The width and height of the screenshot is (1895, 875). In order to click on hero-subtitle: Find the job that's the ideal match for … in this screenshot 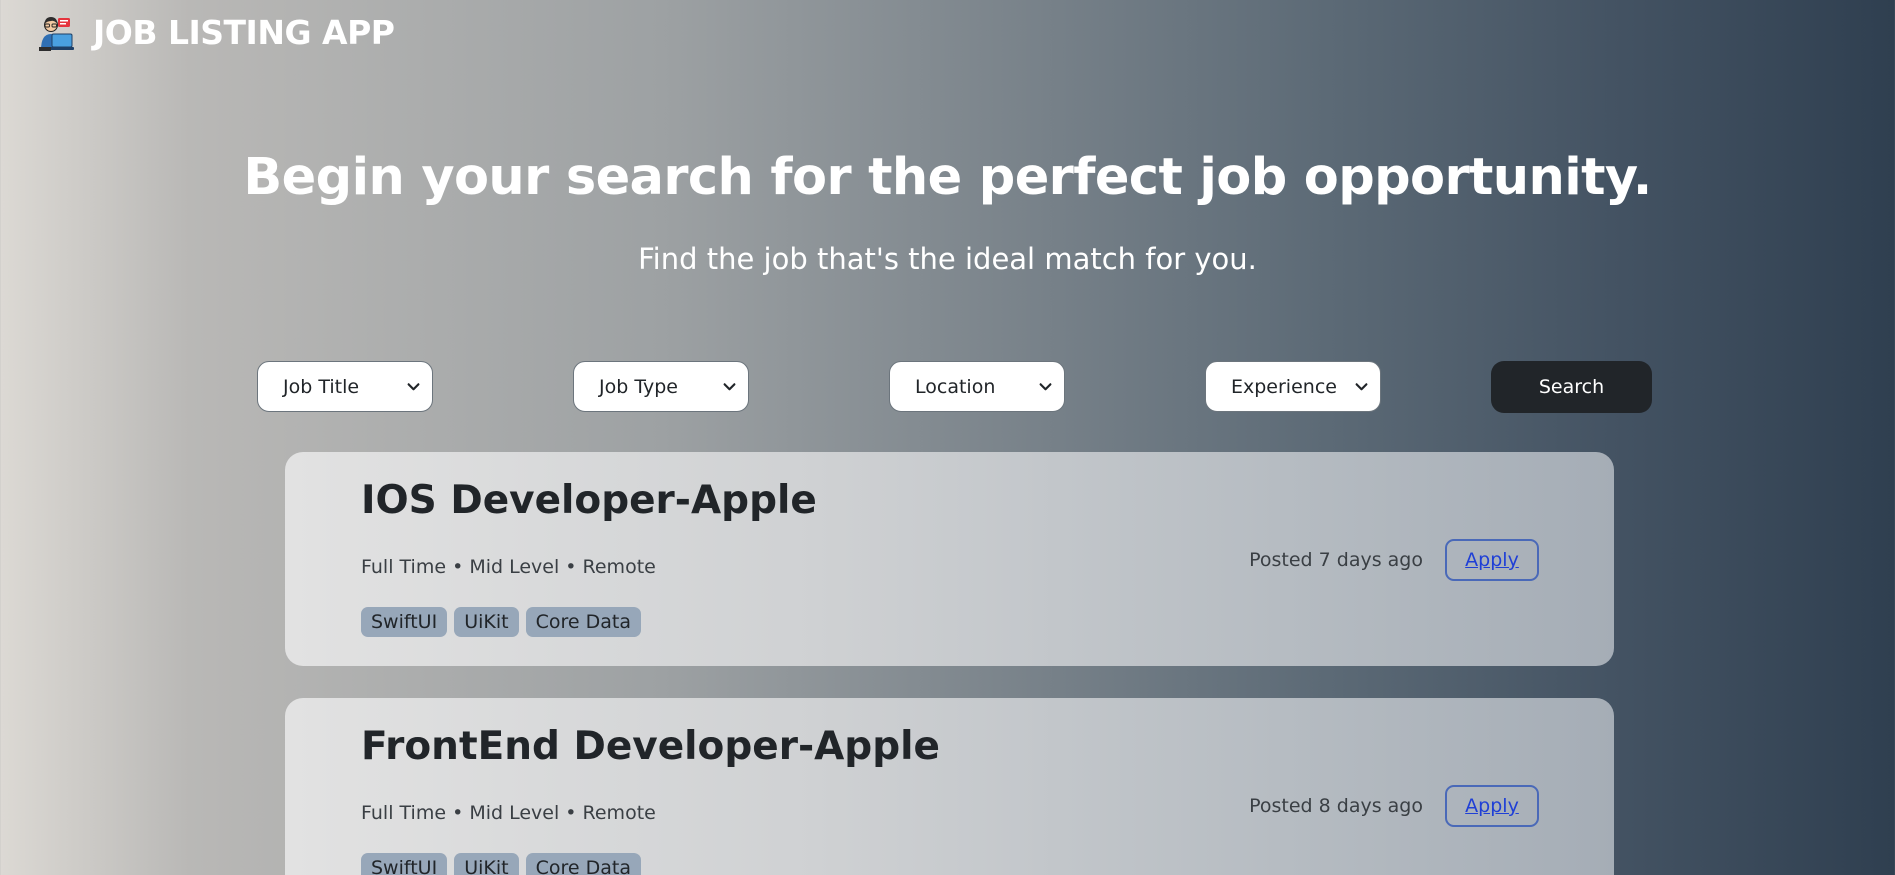, I will do `click(947, 259)`.